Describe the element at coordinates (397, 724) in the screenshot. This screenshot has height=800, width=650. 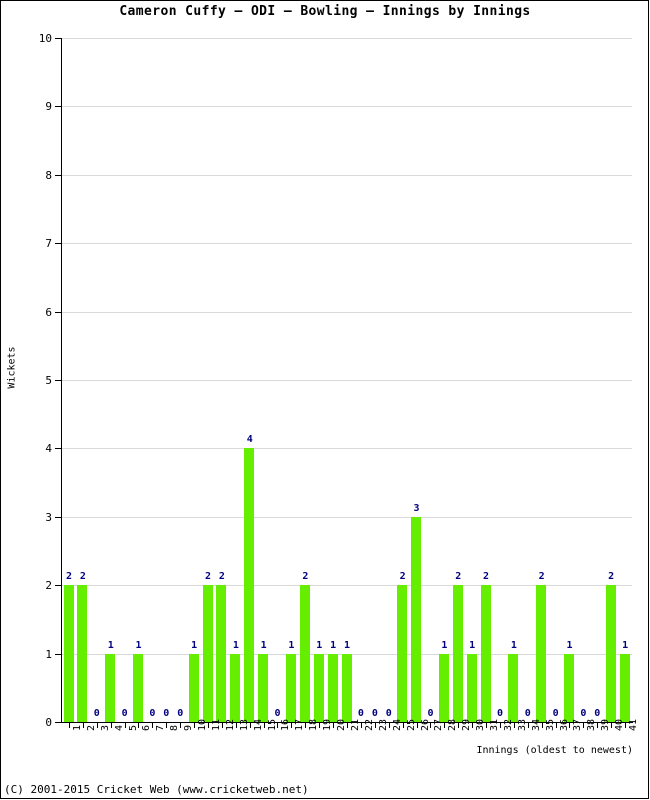
I see `x-axis-tick-label: 24` at that location.